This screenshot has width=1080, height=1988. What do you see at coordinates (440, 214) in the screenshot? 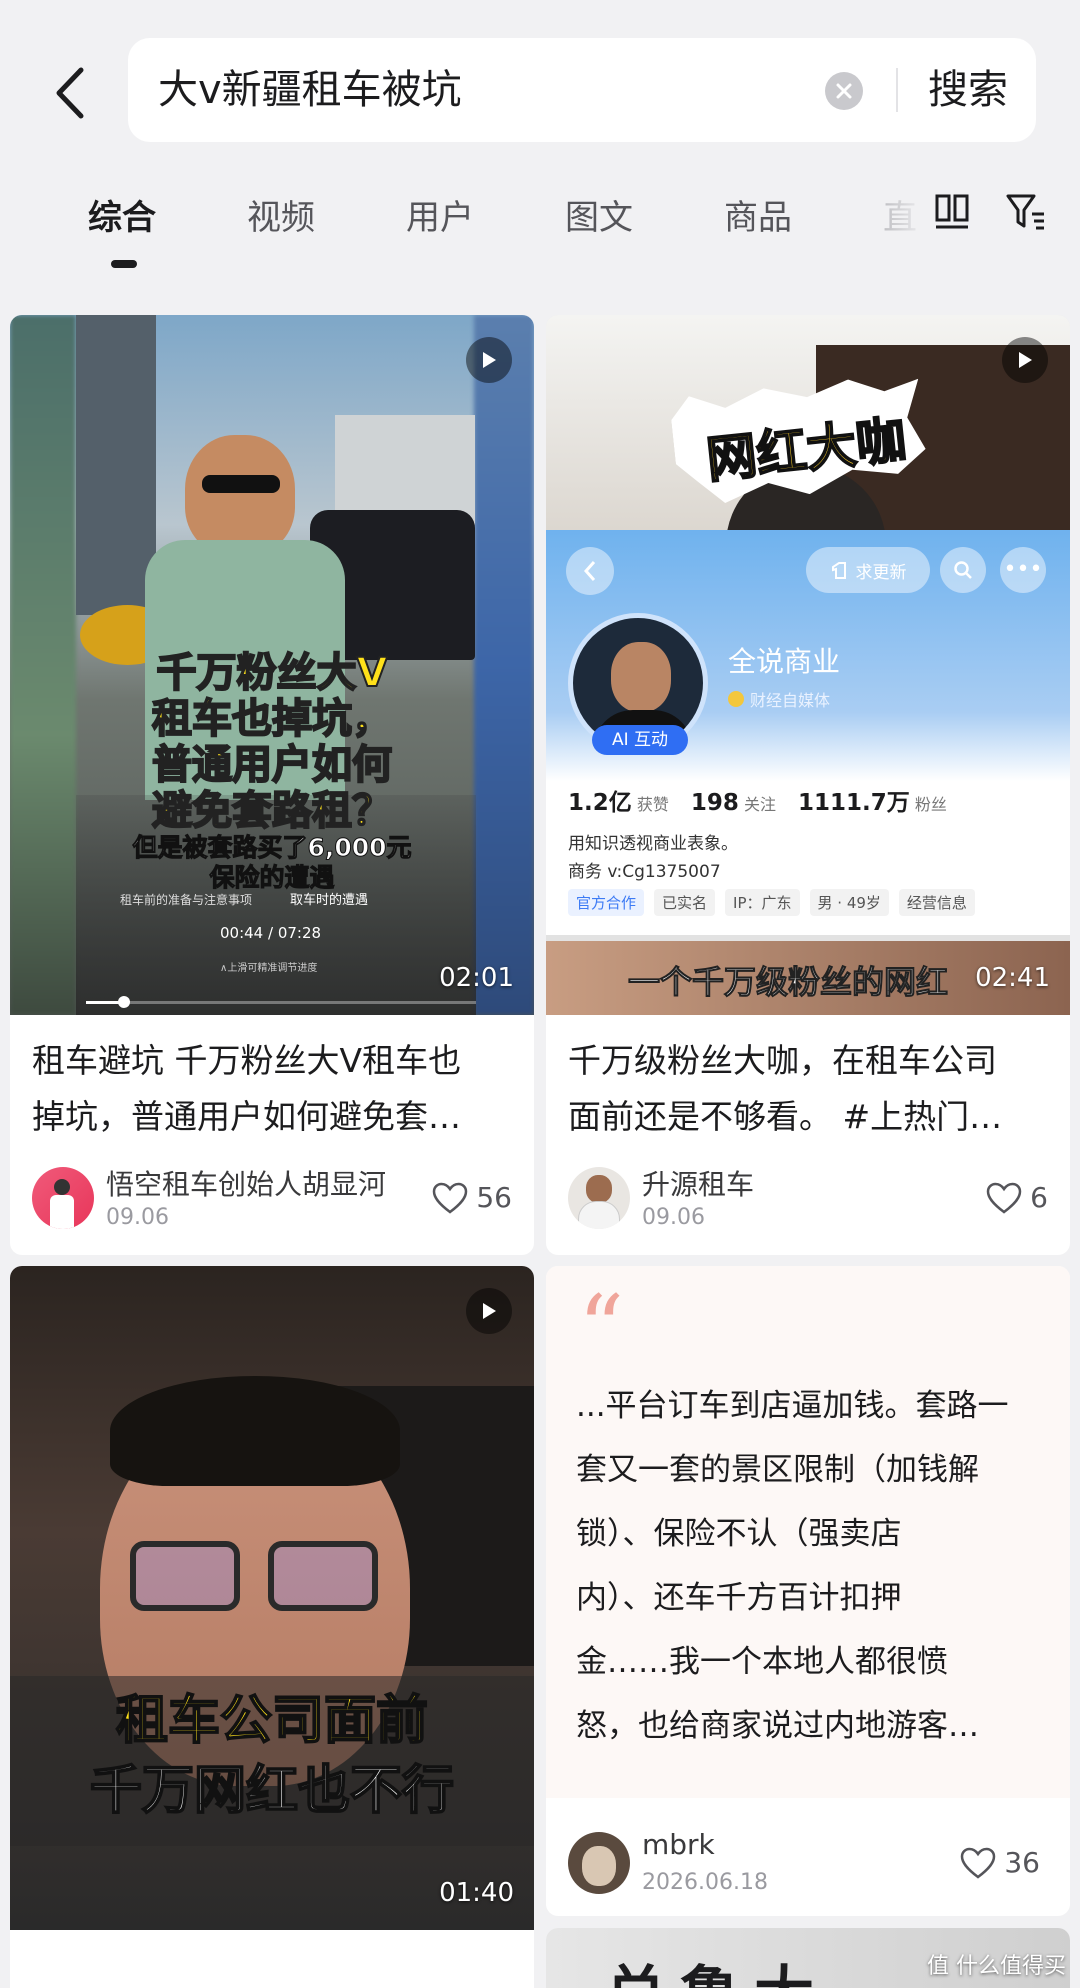
I see `tab-users: 用户` at bounding box center [440, 214].